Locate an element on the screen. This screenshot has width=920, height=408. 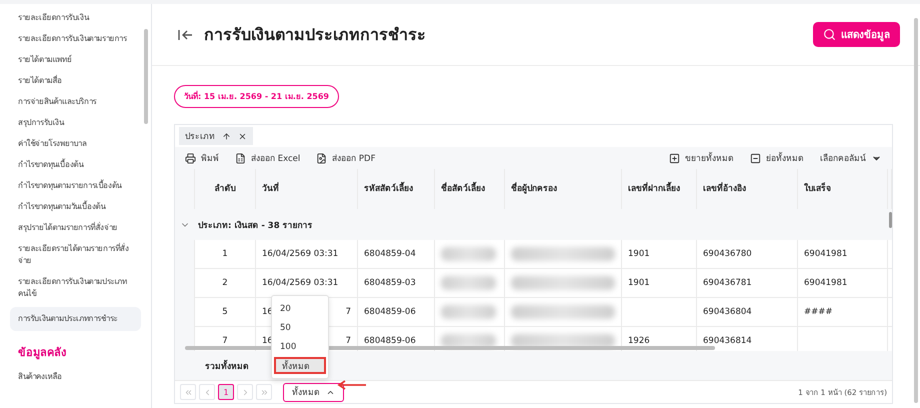
sidebar-item: รายได้ตามสื่อ is located at coordinates (75, 81).